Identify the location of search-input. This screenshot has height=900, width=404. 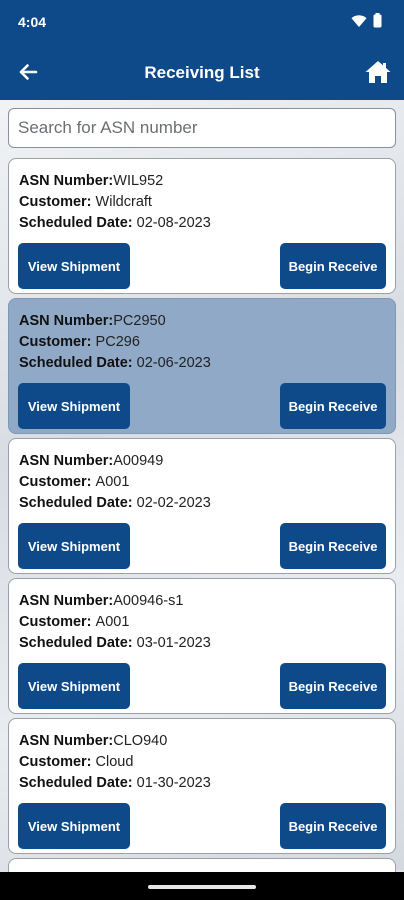
(202, 128).